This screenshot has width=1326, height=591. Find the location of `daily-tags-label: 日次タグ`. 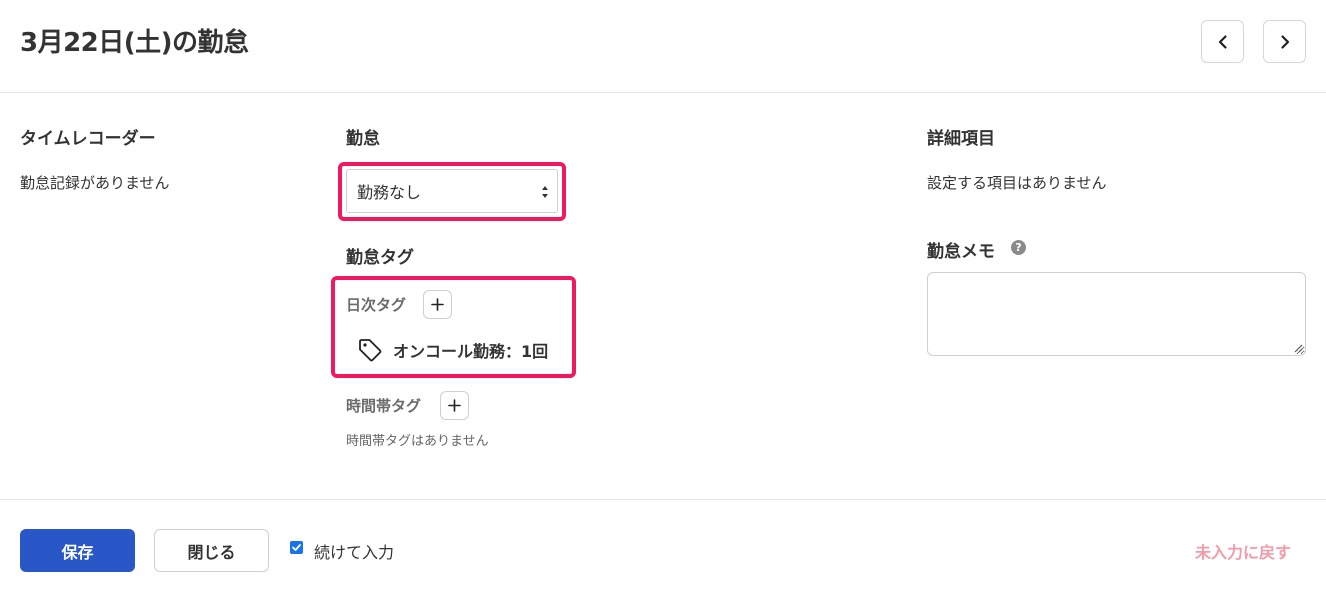

daily-tags-label: 日次タグ is located at coordinates (376, 305).